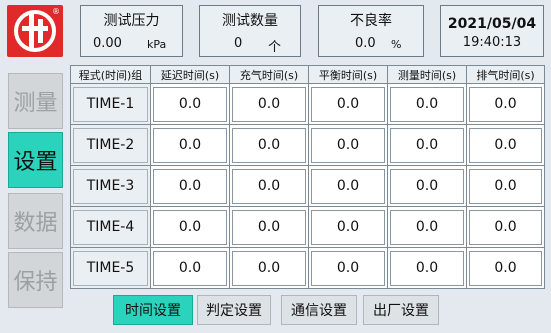 The height and width of the screenshot is (333, 551). What do you see at coordinates (131, 31) in the screenshot?
I see `pressure-panel: 测试压力 0.00 kPa` at bounding box center [131, 31].